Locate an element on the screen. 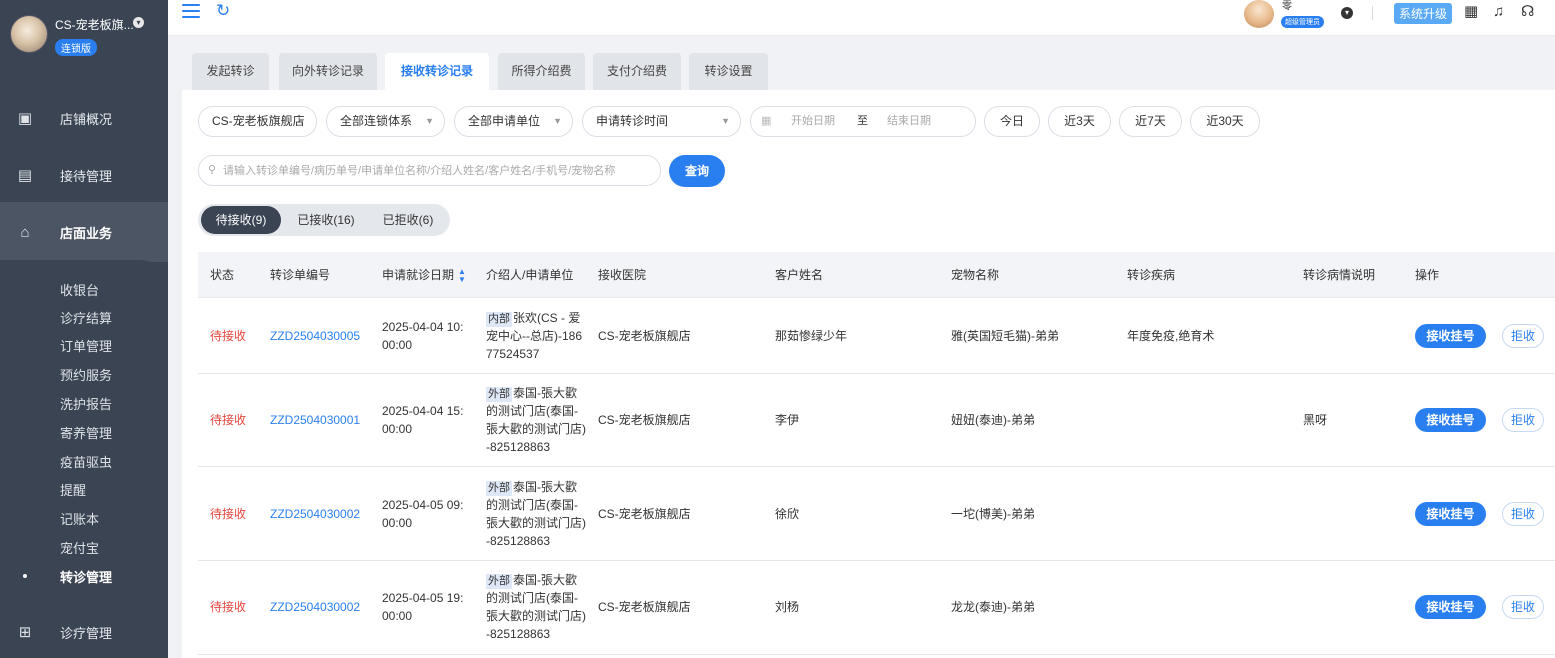 The height and width of the screenshot is (658, 1555). dashboard-icon: ▣ is located at coordinates (25, 118).